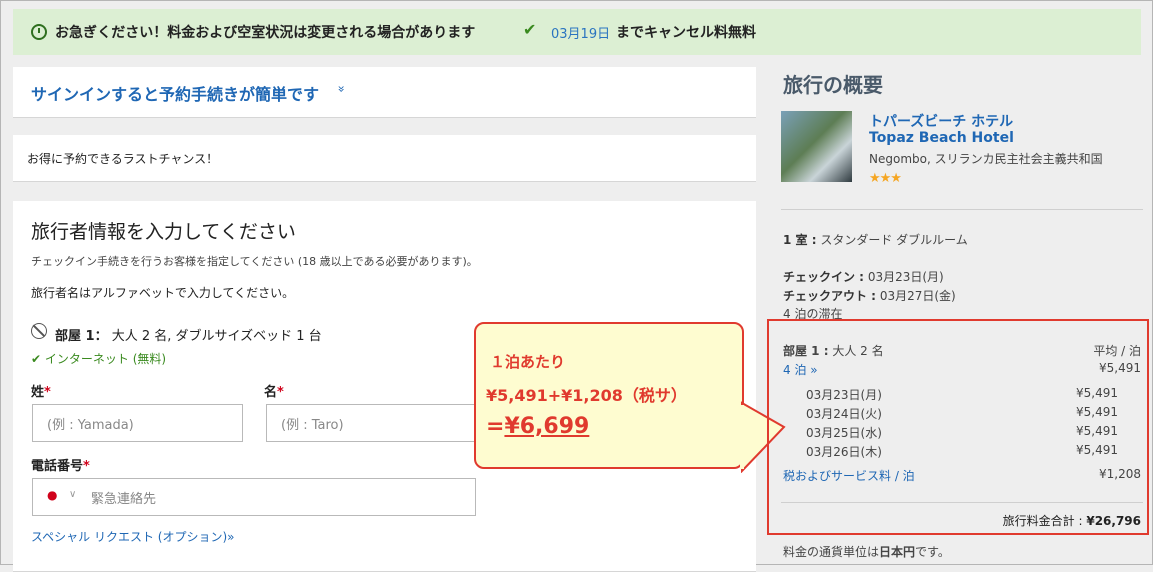 The width and height of the screenshot is (1153, 572). What do you see at coordinates (39, 331) in the screenshot?
I see `no-smoking-icon` at bounding box center [39, 331].